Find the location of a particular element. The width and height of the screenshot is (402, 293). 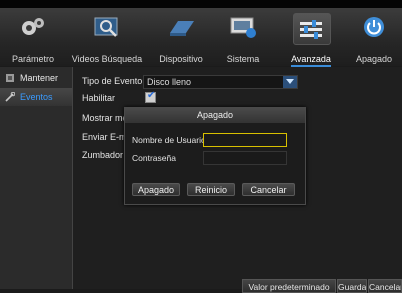

sidebar-item-eventos: Eventos is located at coordinates (36, 97).